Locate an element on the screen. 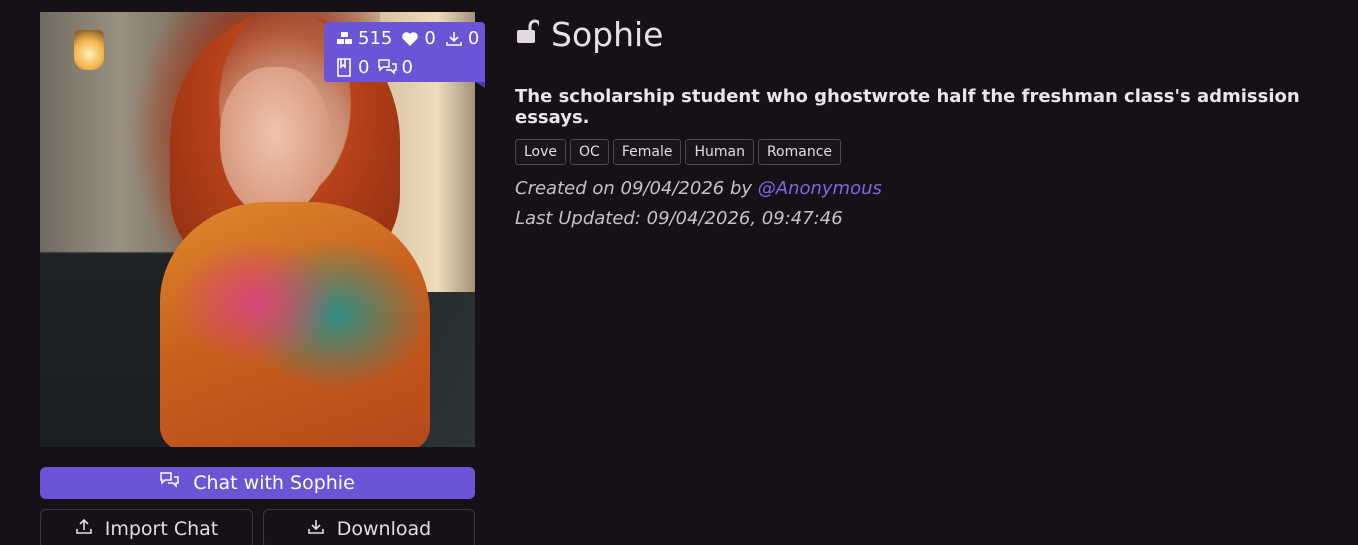 Image resolution: width=1358 pixels, height=545 pixels. book-icon is located at coordinates (344, 67).